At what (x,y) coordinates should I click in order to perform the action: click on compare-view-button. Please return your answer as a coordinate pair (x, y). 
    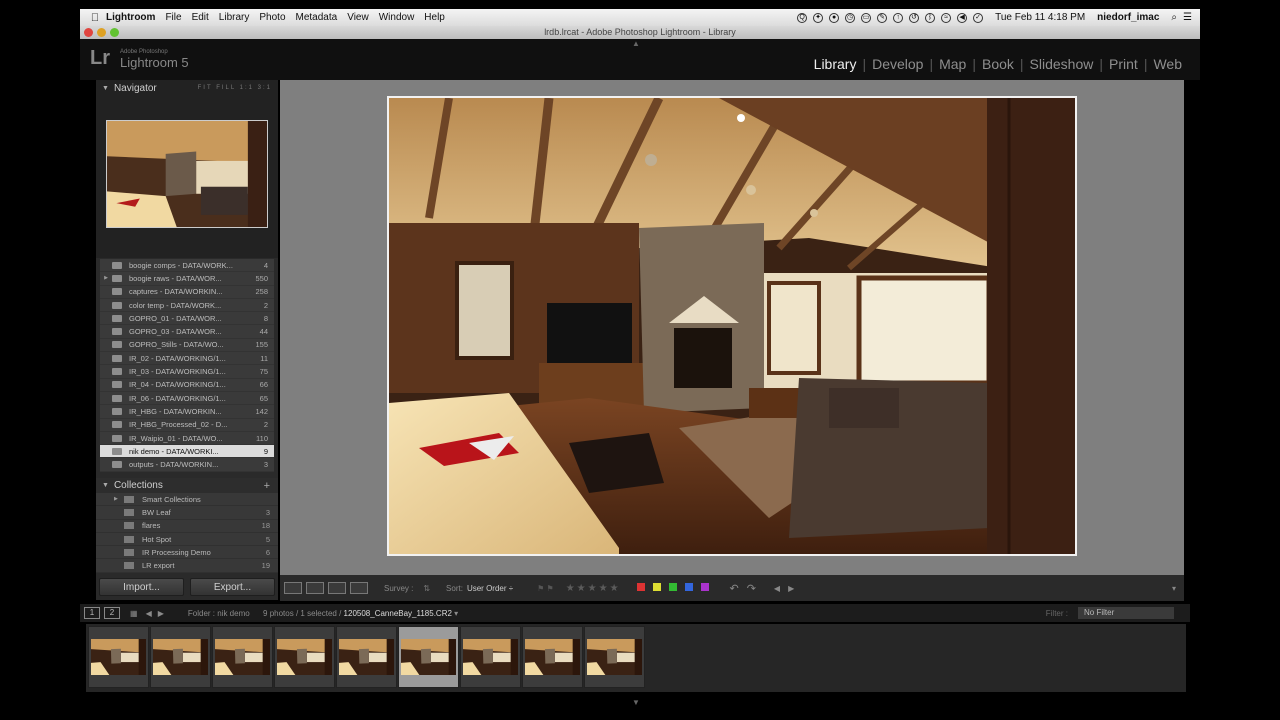
    Looking at the image, I should click on (337, 588).